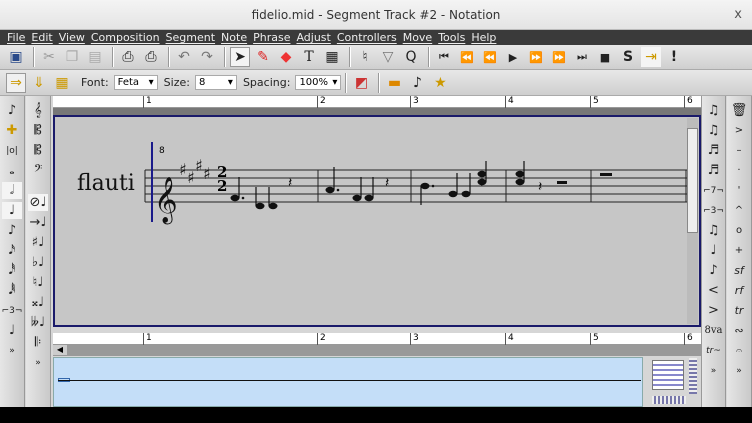 The image size is (752, 423). What do you see at coordinates (215, 82) in the screenshot?
I see `size-select: 8 ▾` at bounding box center [215, 82].